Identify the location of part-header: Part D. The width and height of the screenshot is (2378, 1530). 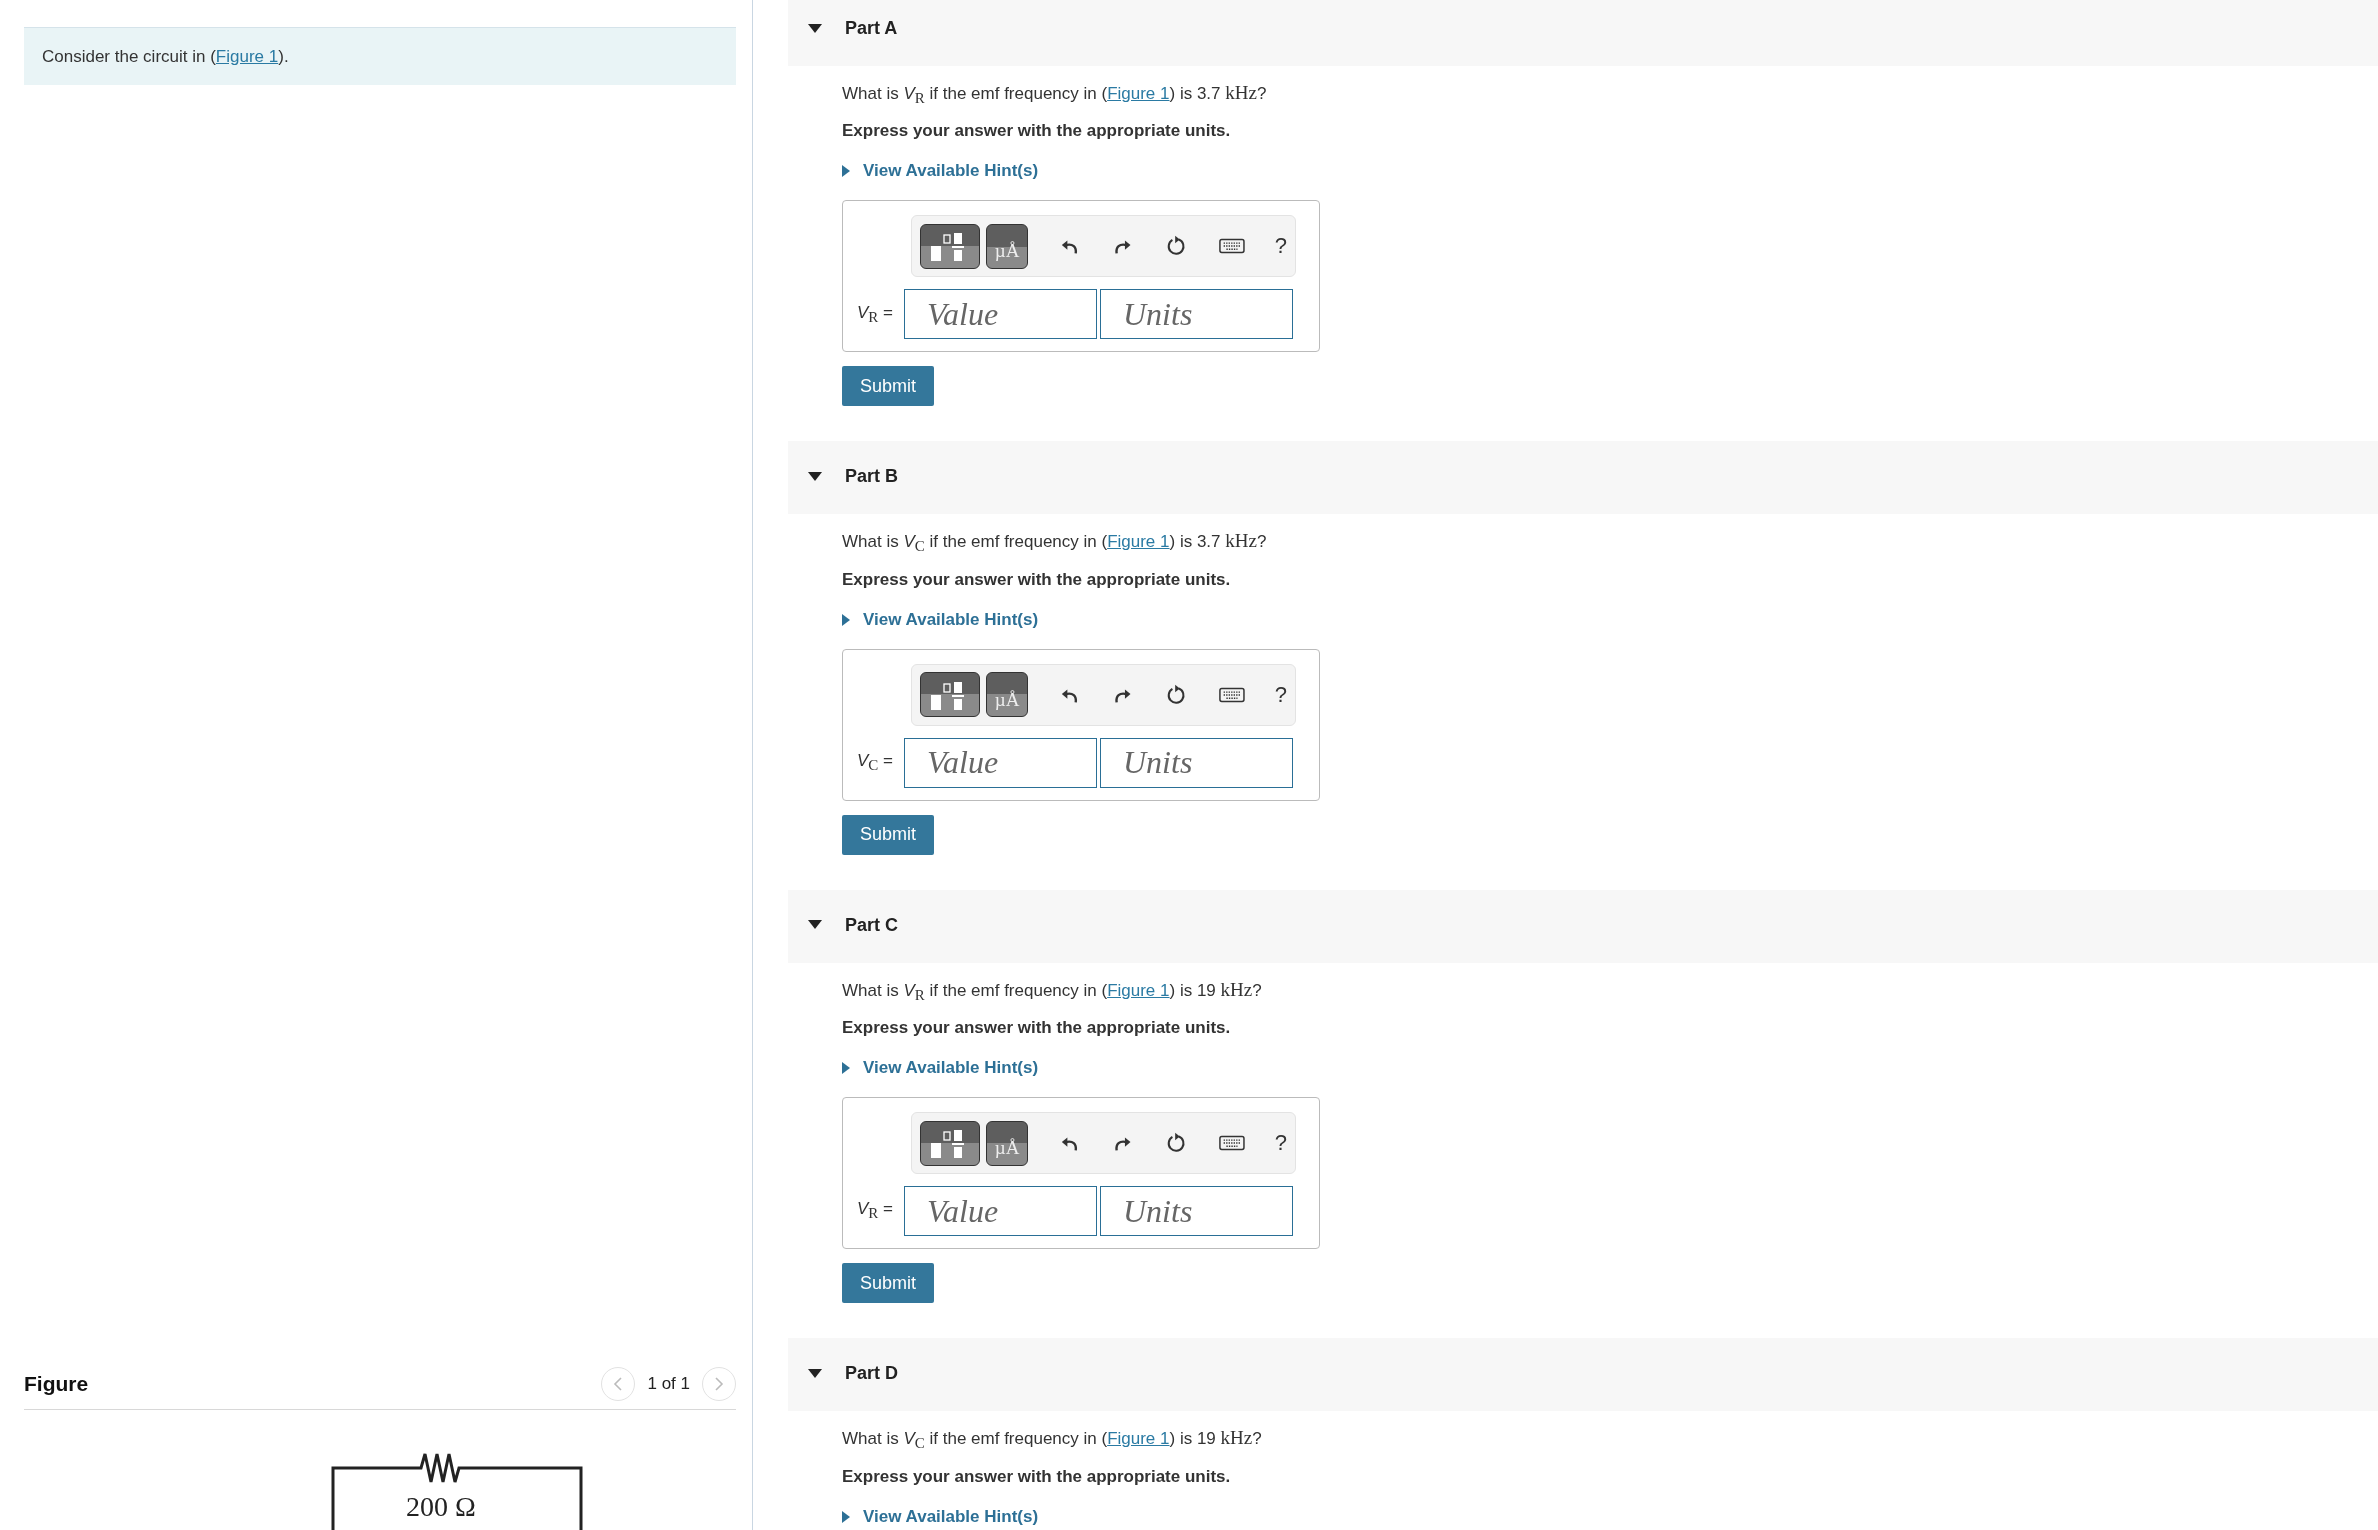
(1583, 1375).